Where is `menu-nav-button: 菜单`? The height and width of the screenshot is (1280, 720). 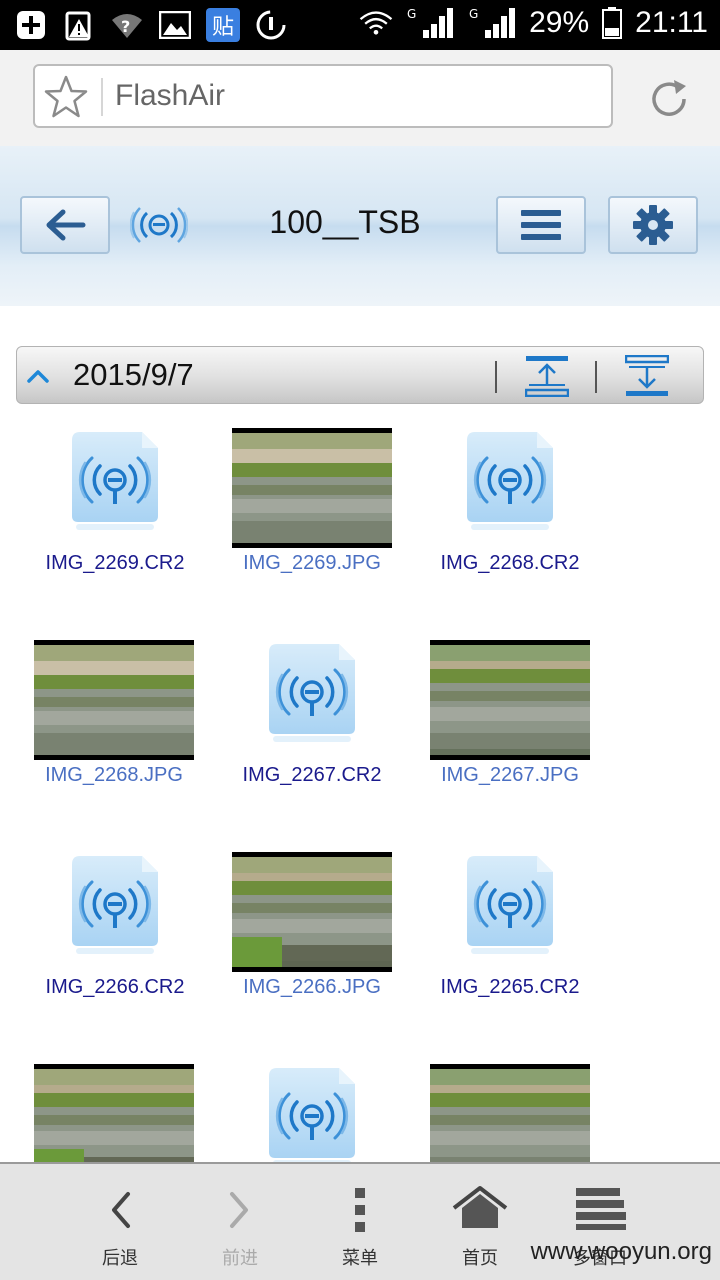 menu-nav-button: 菜单 is located at coordinates (360, 1222).